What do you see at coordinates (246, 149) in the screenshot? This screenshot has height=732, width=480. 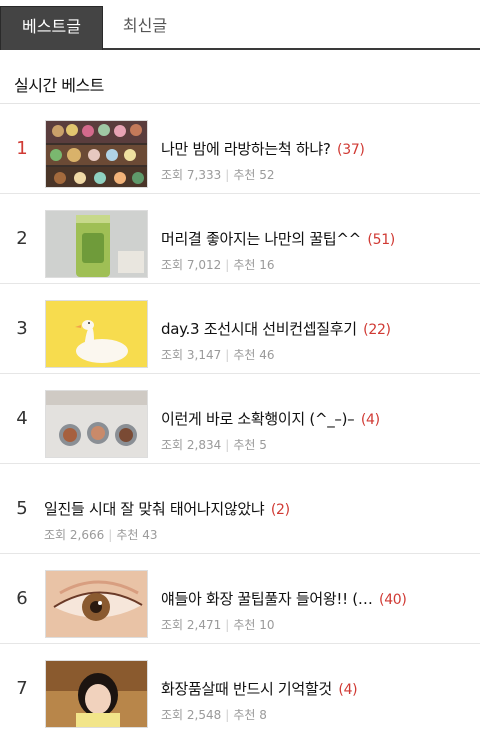 I see `post-title-text: 나만 밤에 라방하는척 하냐?` at bounding box center [246, 149].